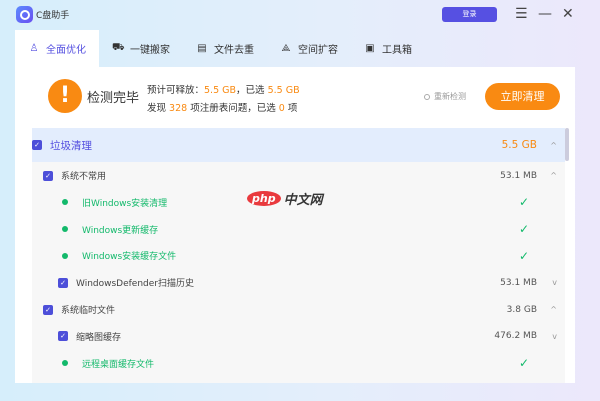 Image resolution: width=600 pixels, height=401 pixels. I want to click on label: 发现, so click(157, 108).